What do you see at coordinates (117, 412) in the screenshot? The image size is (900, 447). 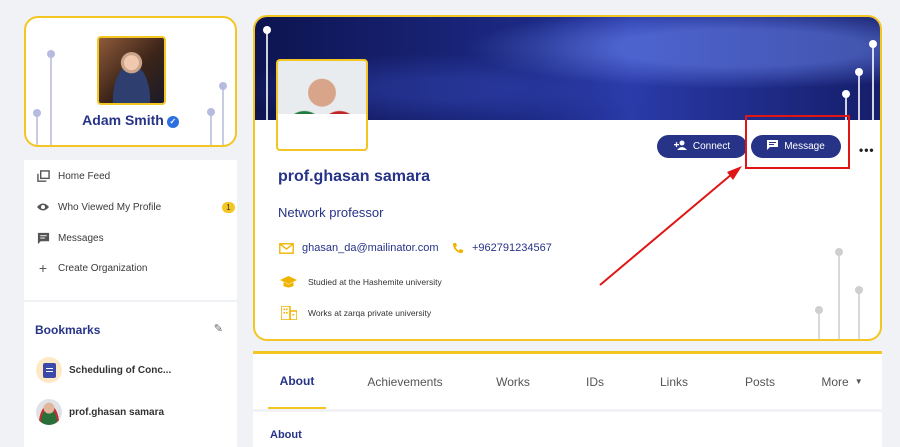 I see `bookmark-label: prof.ghasan samara` at bounding box center [117, 412].